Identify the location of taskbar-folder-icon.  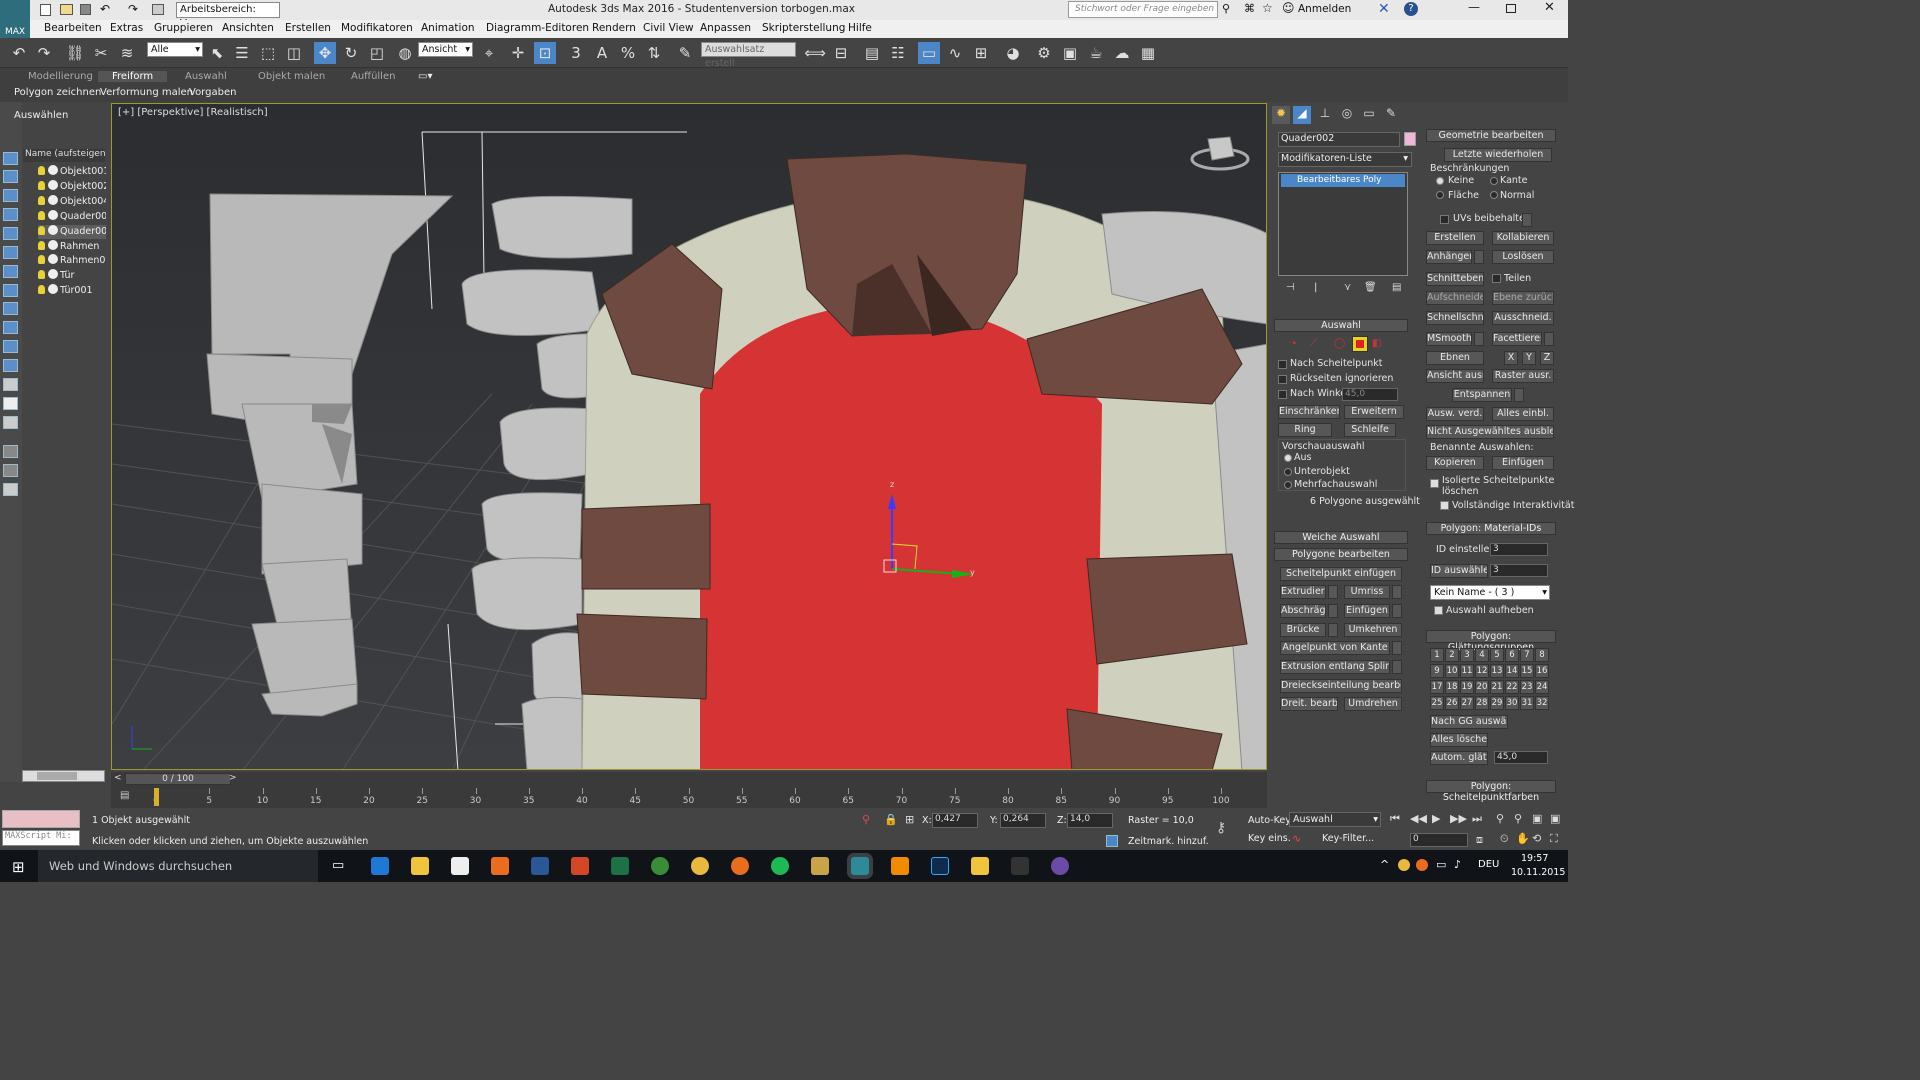
(980, 866).